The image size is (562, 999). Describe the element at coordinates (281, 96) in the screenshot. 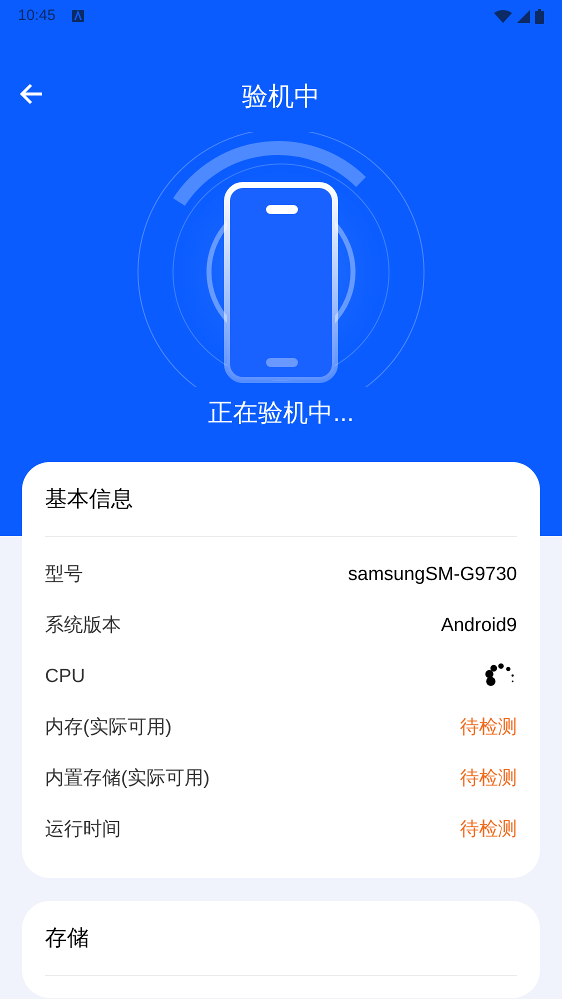

I see `page-title: 验机中` at that location.